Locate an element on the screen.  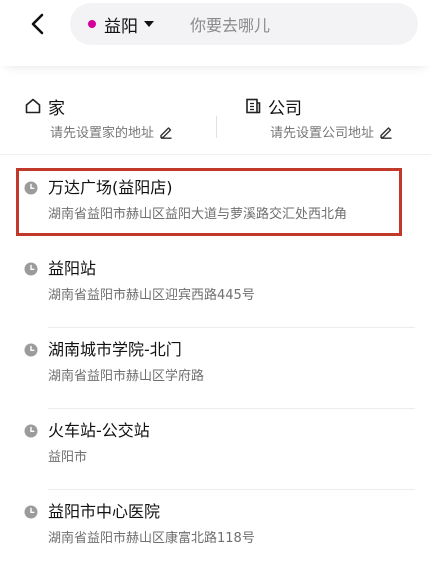
house-icon is located at coordinates (33, 106).